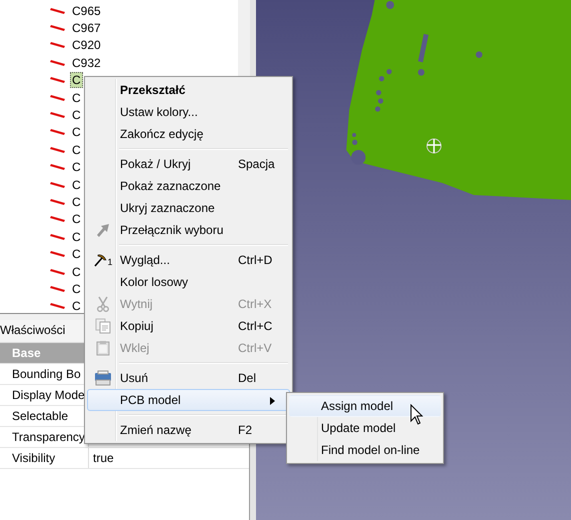  I want to click on property-value: true, so click(101, 458).